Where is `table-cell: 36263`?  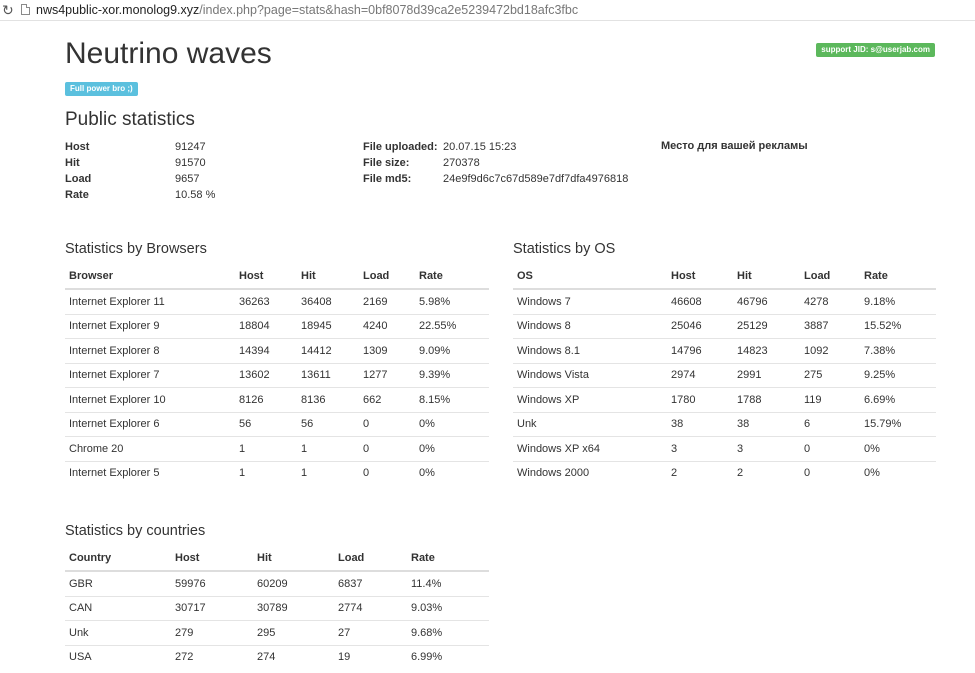
table-cell: 36263 is located at coordinates (266, 301).